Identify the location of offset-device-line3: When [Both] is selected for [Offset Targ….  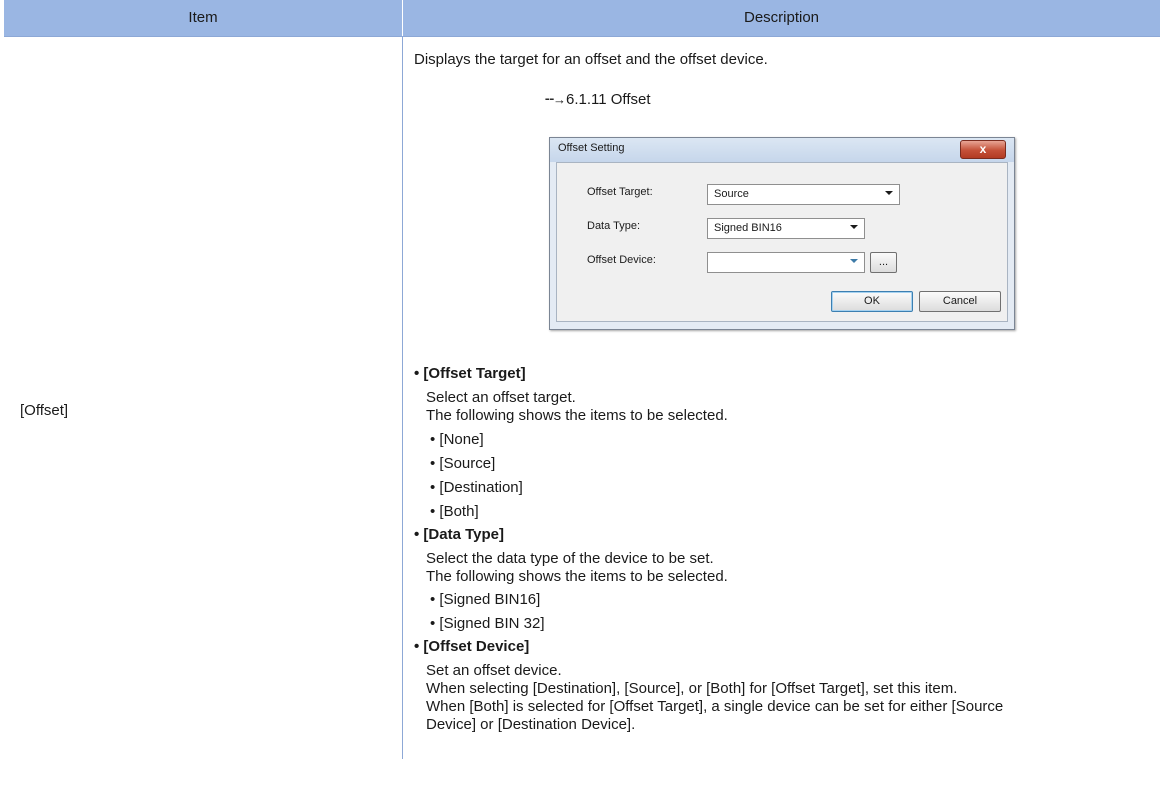
(715, 706).